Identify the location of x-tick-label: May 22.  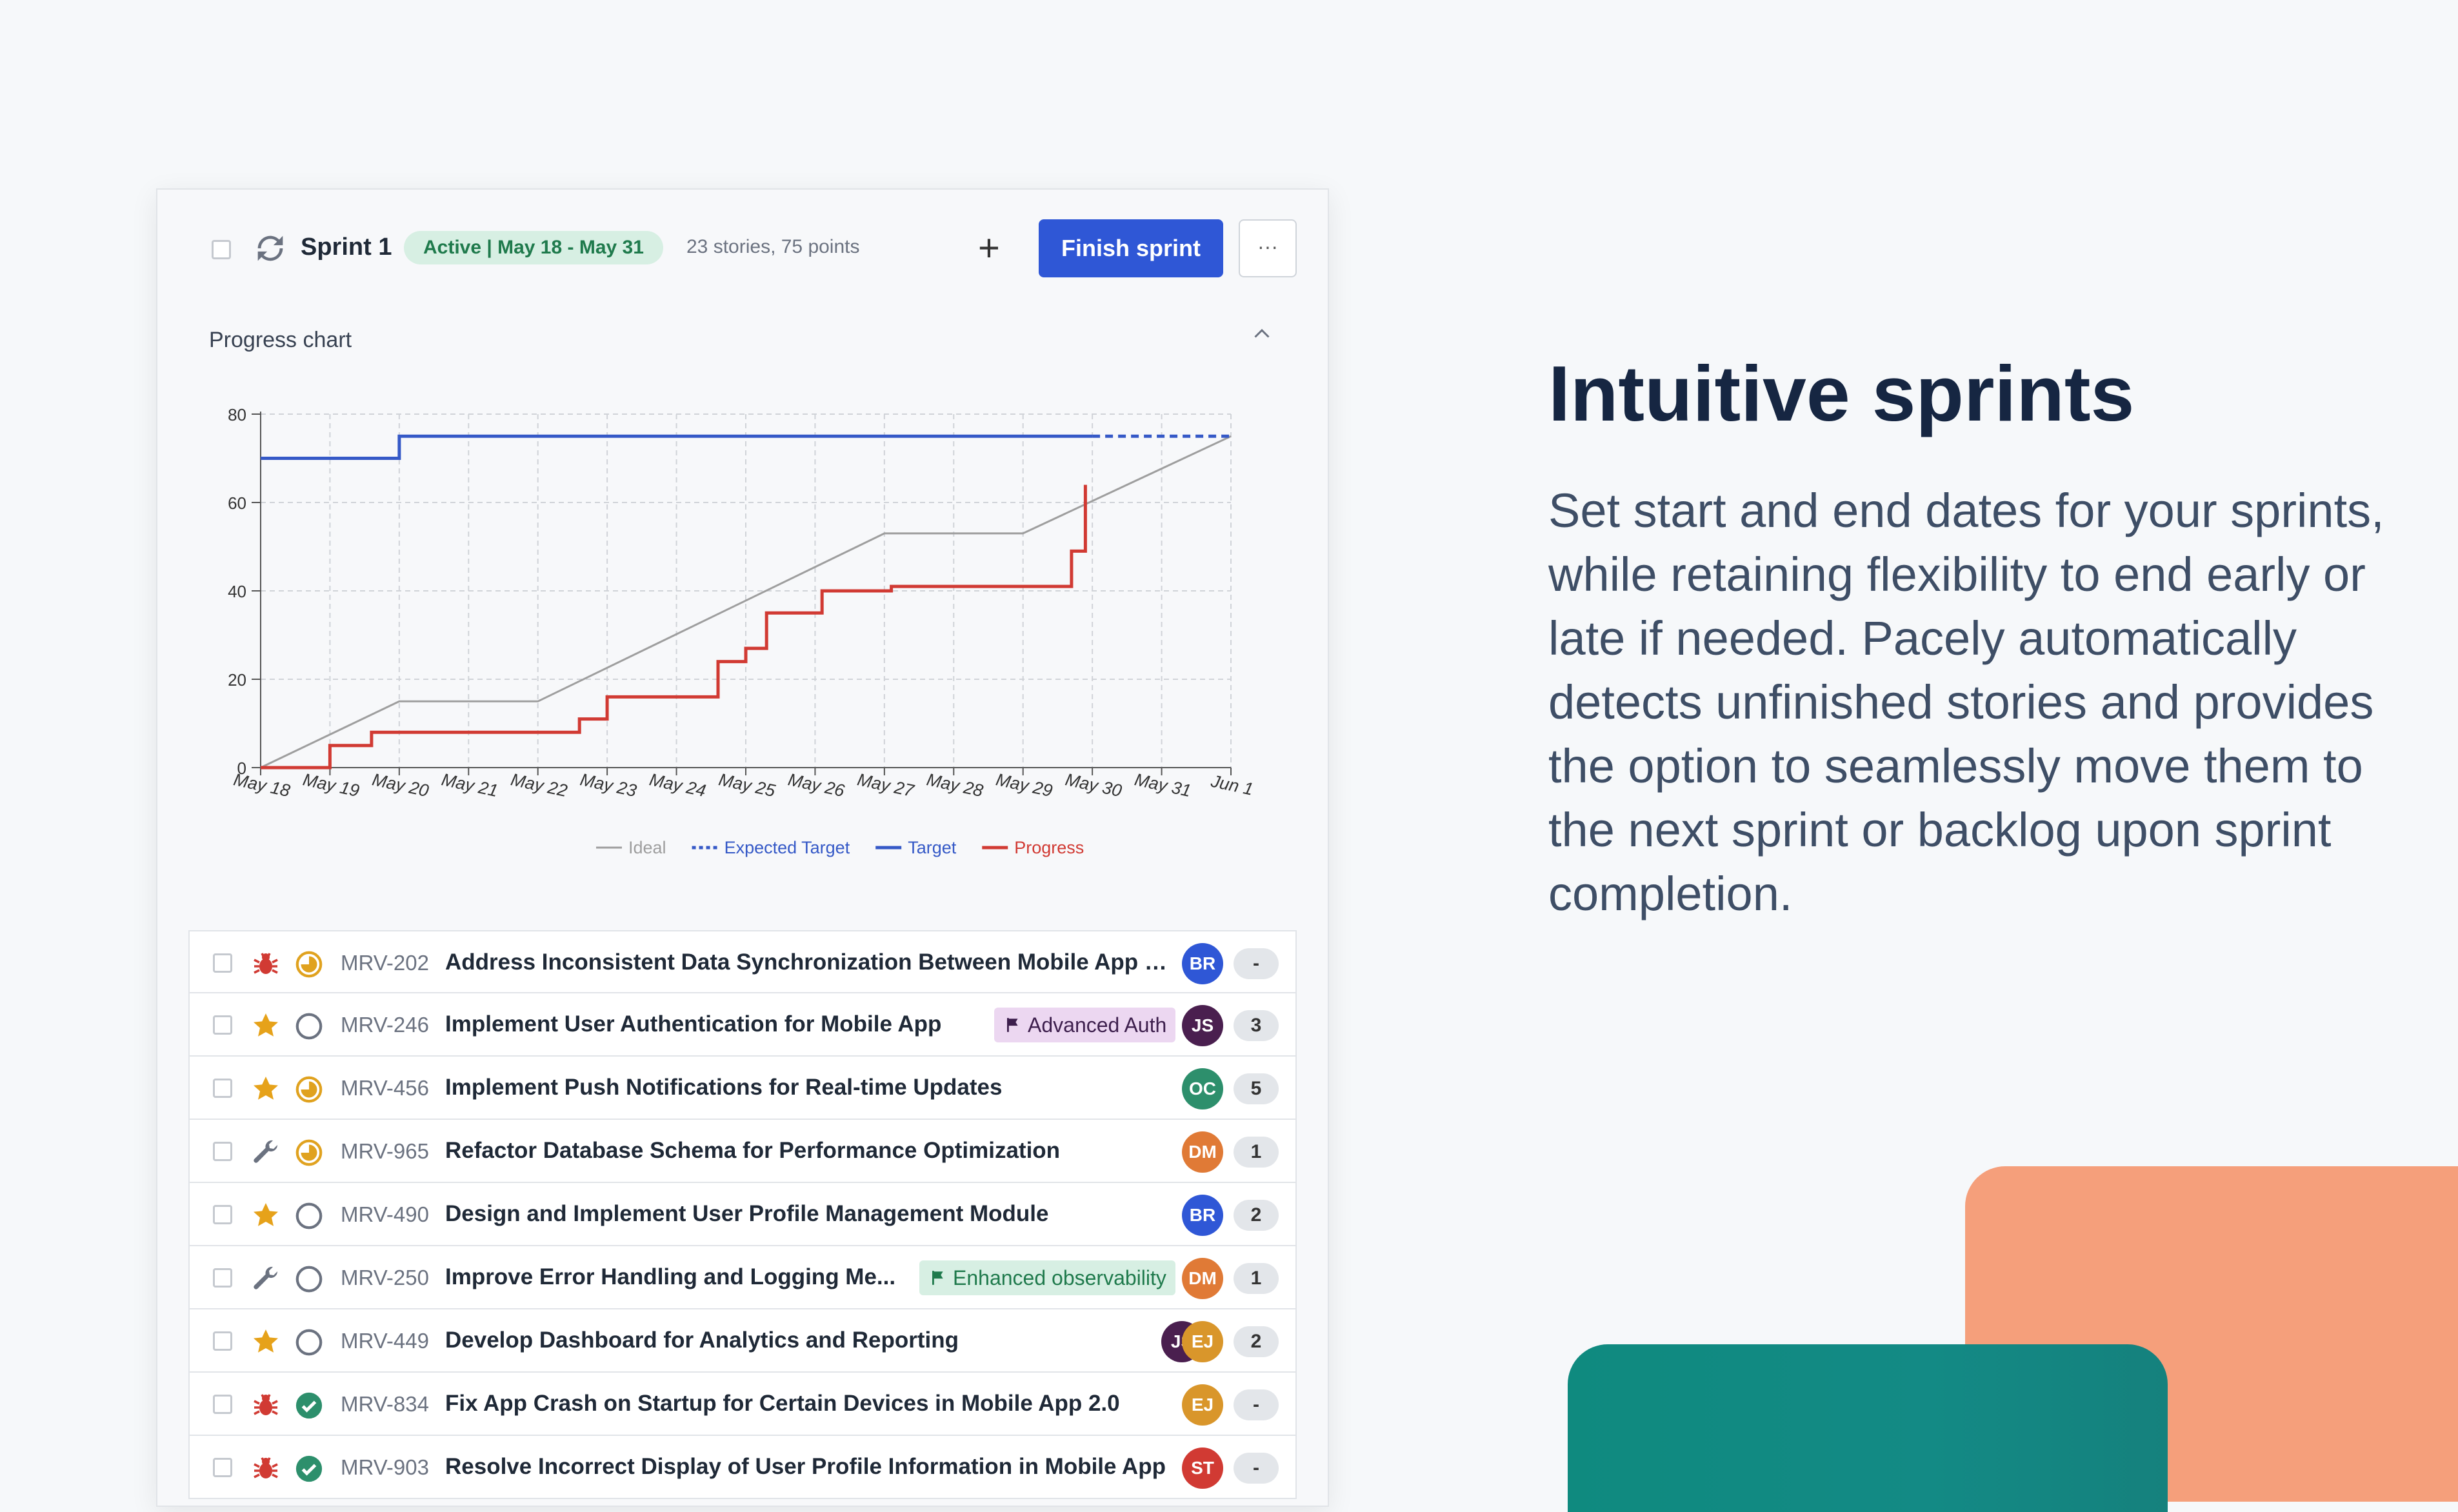
(539, 786).